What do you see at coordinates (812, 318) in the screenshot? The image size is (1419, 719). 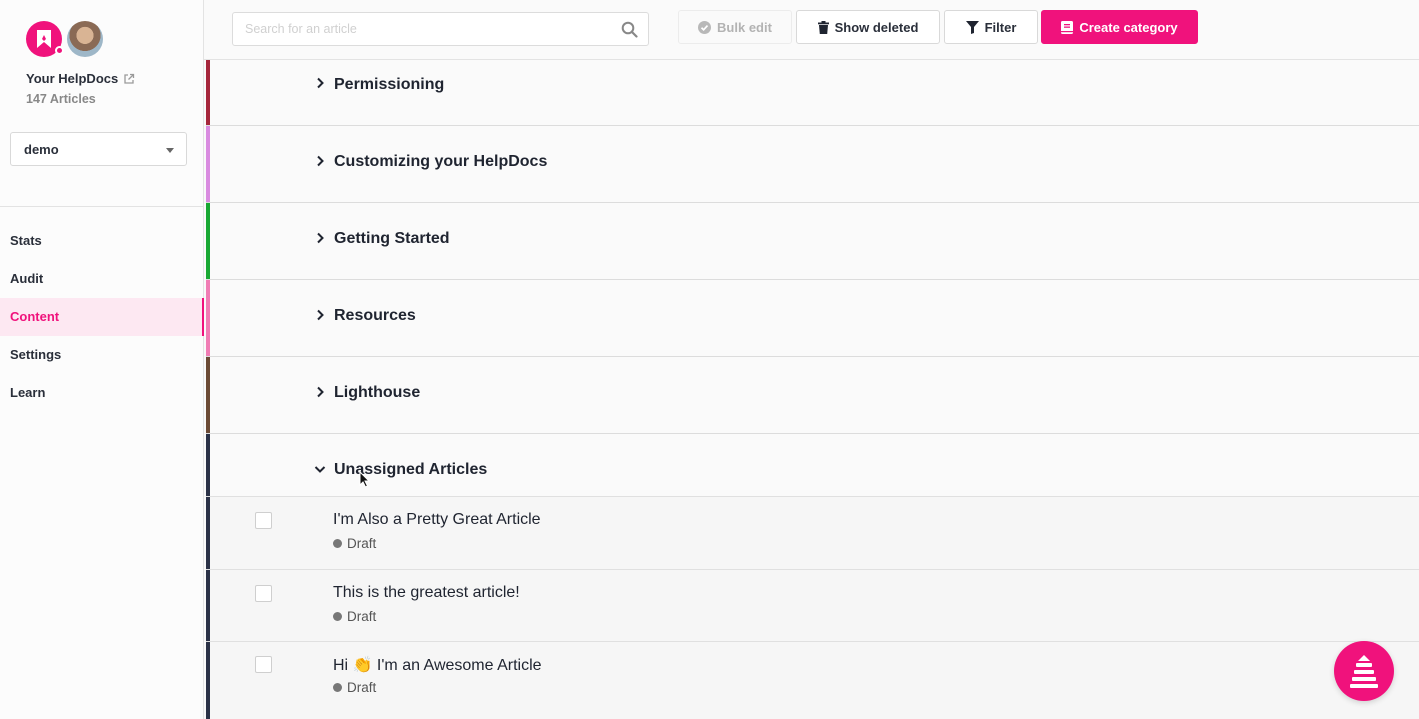 I see `category-row-resources: Resources` at bounding box center [812, 318].